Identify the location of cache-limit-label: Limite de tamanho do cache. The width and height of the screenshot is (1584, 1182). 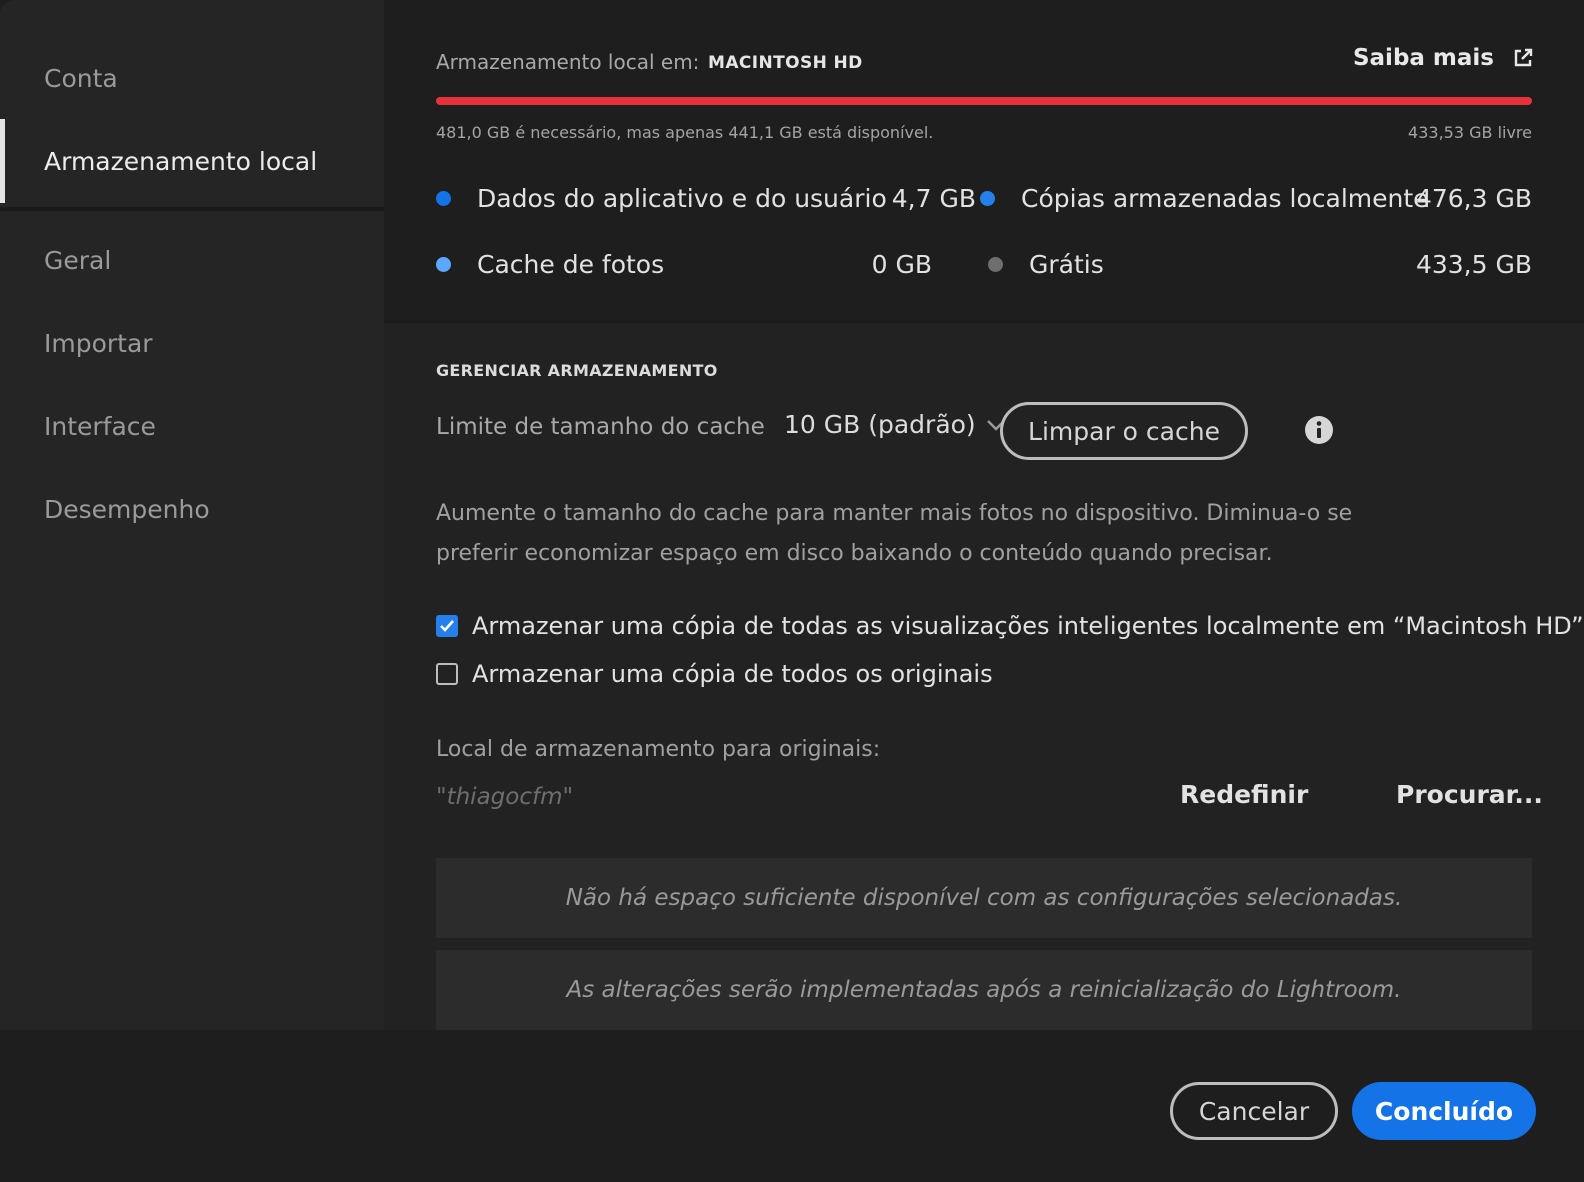
(600, 427).